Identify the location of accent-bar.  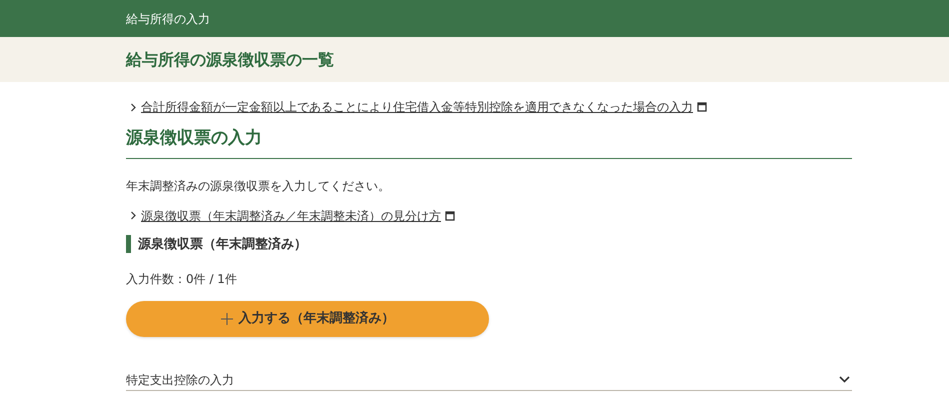
(128, 244).